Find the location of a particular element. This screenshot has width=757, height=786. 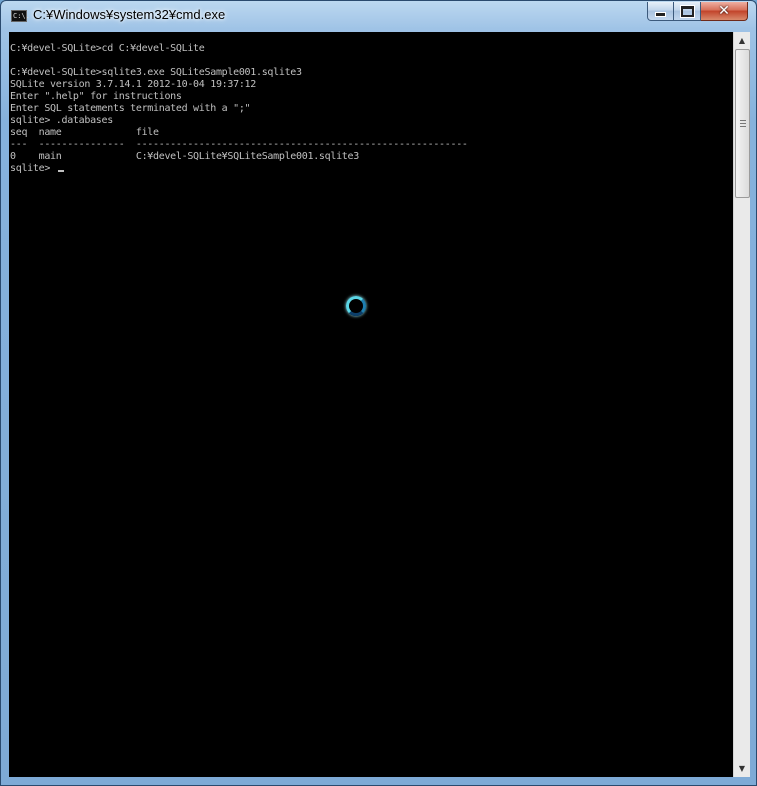

vertical-scrollbar: ▲ ▼ is located at coordinates (741, 404).